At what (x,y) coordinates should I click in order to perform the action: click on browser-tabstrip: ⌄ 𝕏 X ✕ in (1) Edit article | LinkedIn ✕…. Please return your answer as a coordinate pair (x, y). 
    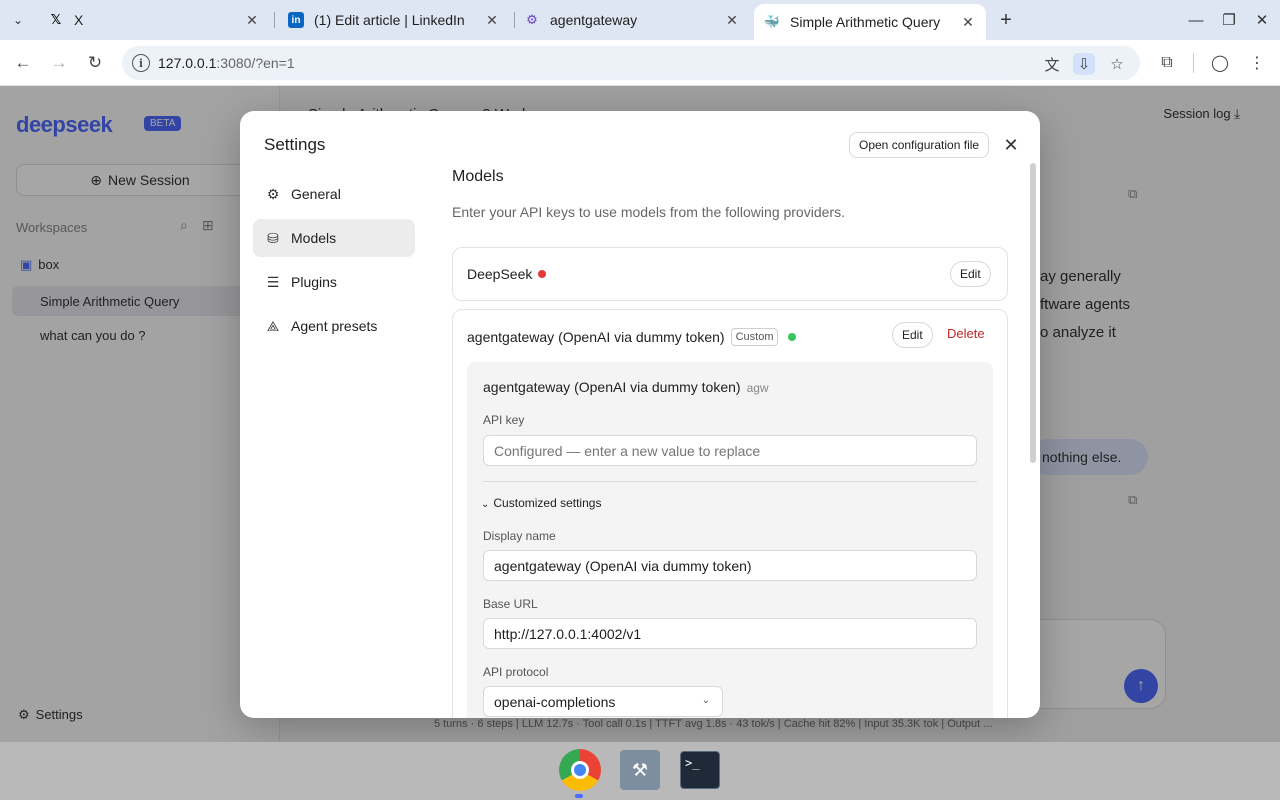
    Looking at the image, I should click on (640, 20).